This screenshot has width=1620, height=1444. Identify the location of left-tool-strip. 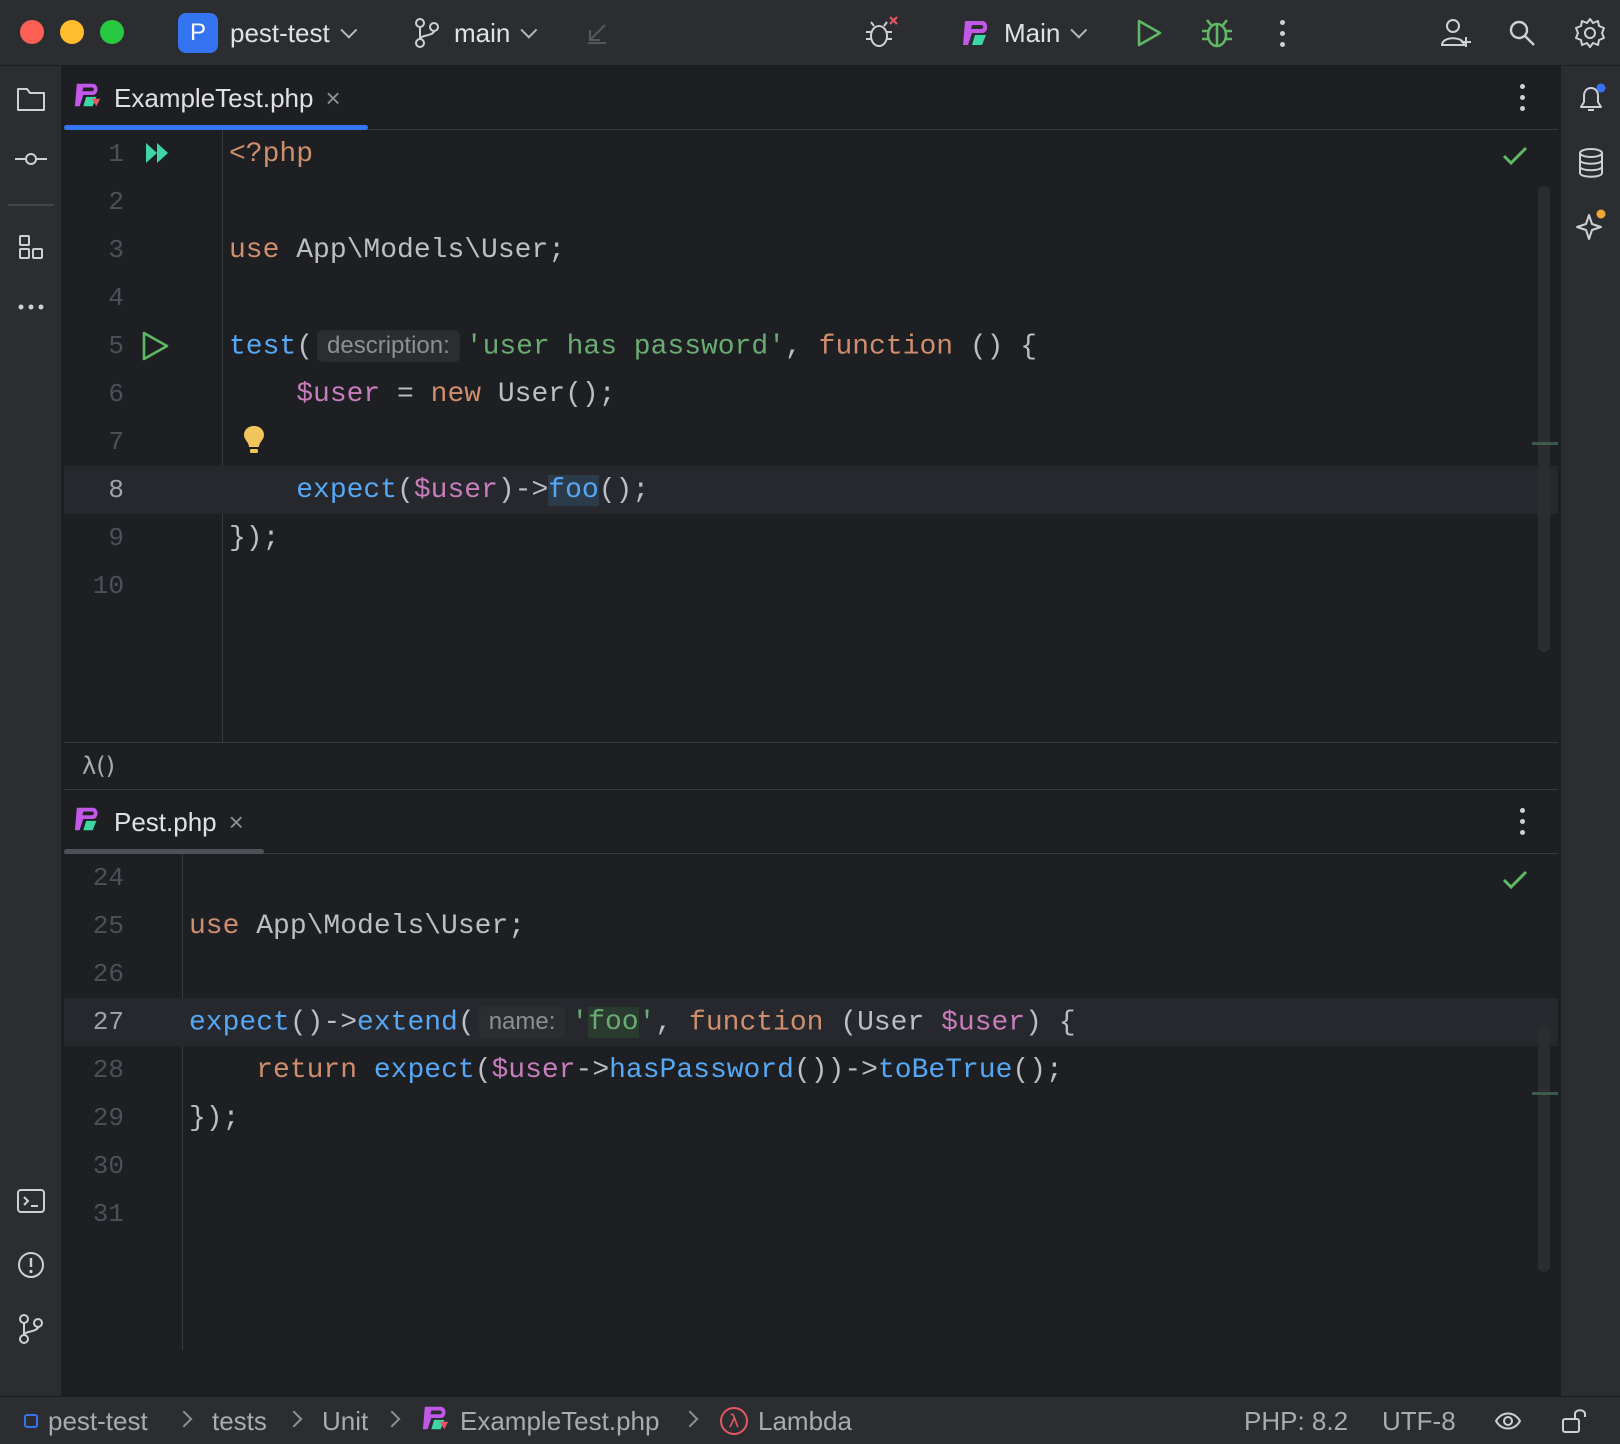
(31, 731).